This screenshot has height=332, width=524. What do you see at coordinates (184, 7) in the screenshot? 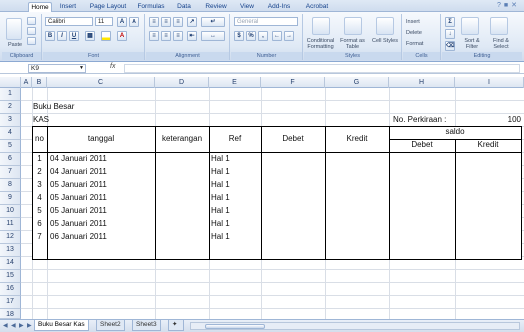
I see `tab-data: Data` at bounding box center [184, 7].